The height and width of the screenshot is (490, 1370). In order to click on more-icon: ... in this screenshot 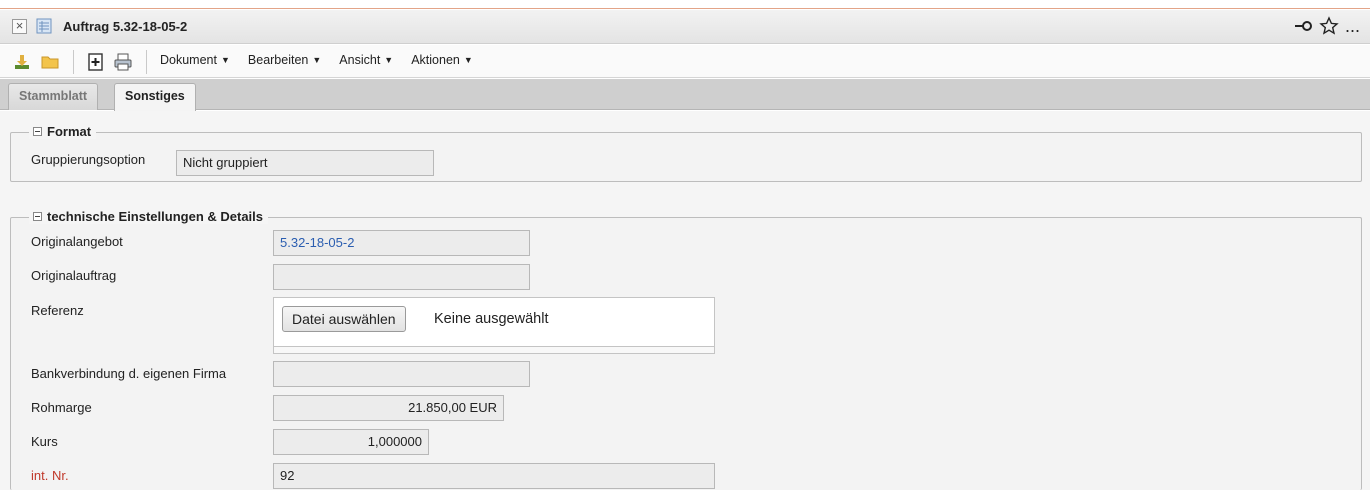, I will do `click(1352, 26)`.